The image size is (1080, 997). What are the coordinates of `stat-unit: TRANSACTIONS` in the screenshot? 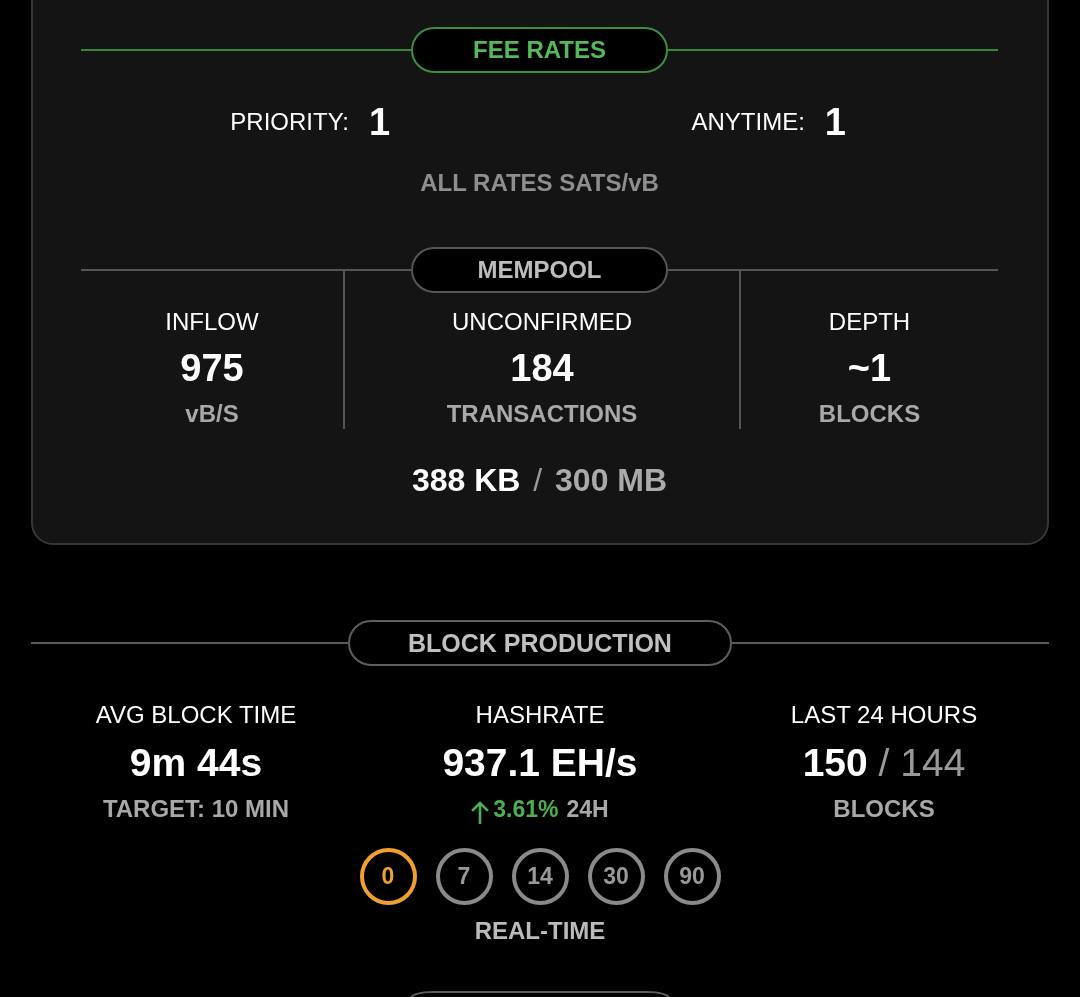 It's located at (542, 414).